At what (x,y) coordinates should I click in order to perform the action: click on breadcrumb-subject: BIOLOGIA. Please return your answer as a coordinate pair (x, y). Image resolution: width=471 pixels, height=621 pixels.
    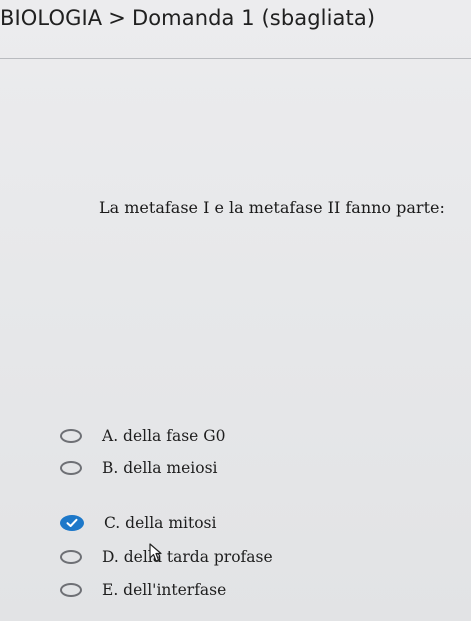
    Looking at the image, I should click on (51, 18).